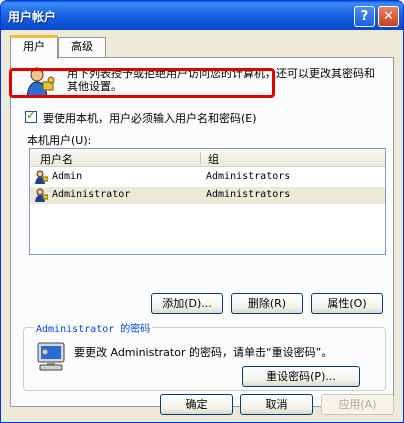  Describe the element at coordinates (276, 404) in the screenshot. I see `cancel-button: 取消` at that location.